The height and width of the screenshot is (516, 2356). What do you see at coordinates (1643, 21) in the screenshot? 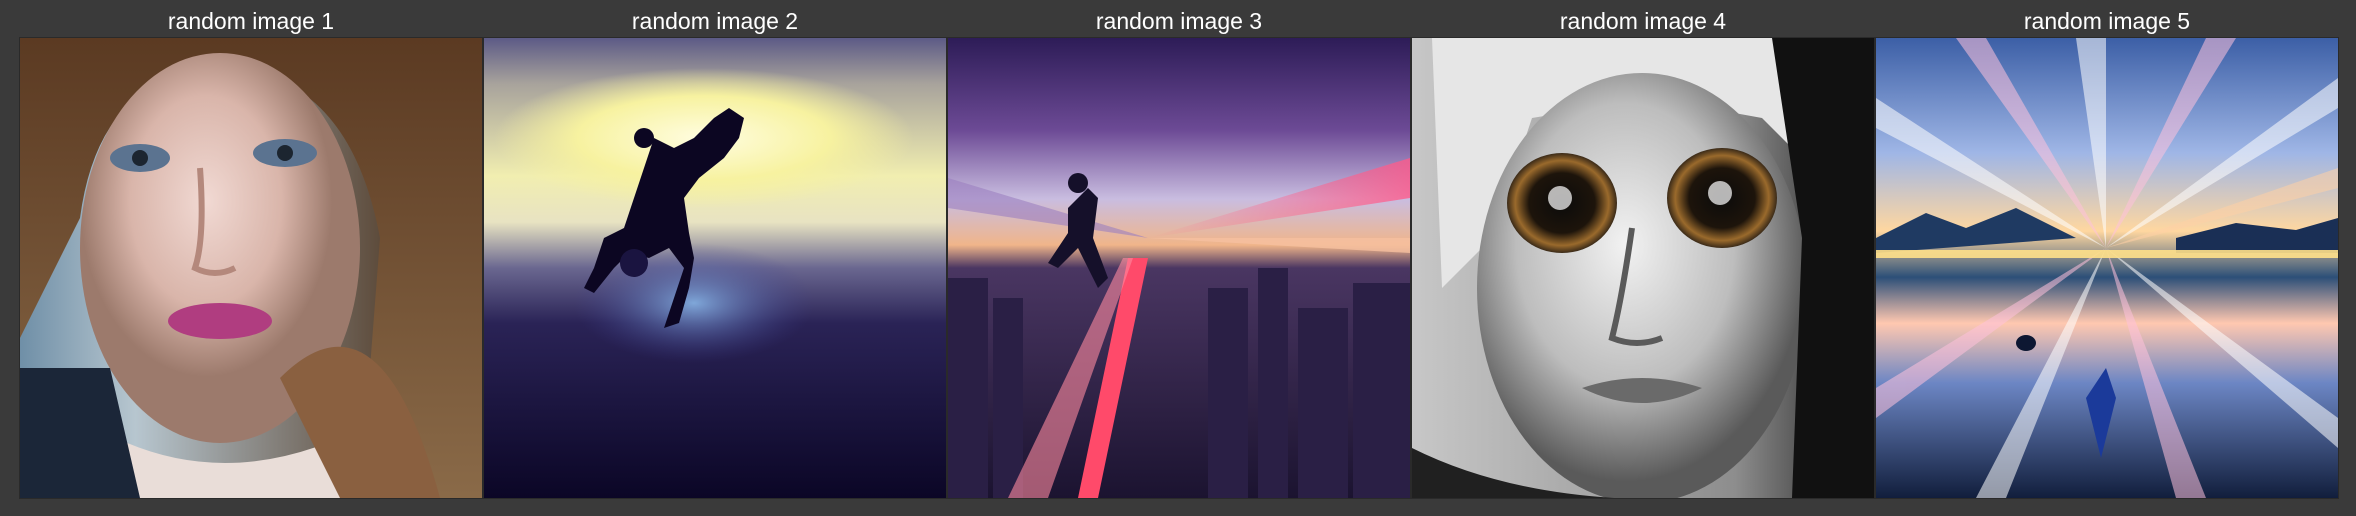
I see `image-caption: random image 4` at bounding box center [1643, 21].